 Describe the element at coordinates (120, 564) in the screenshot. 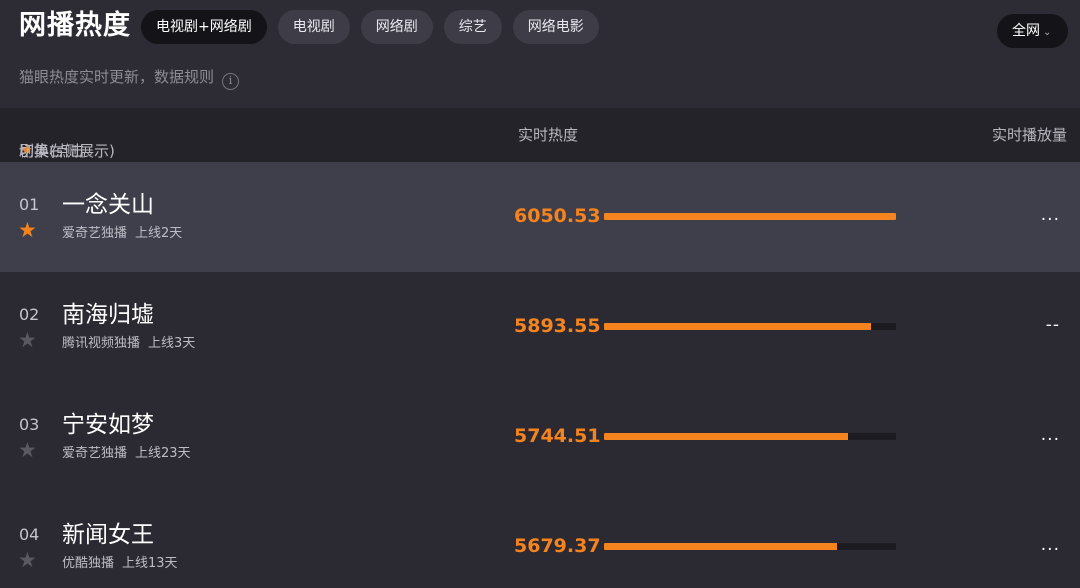

I see `show-meta: 优酷独播 上线13天` at that location.